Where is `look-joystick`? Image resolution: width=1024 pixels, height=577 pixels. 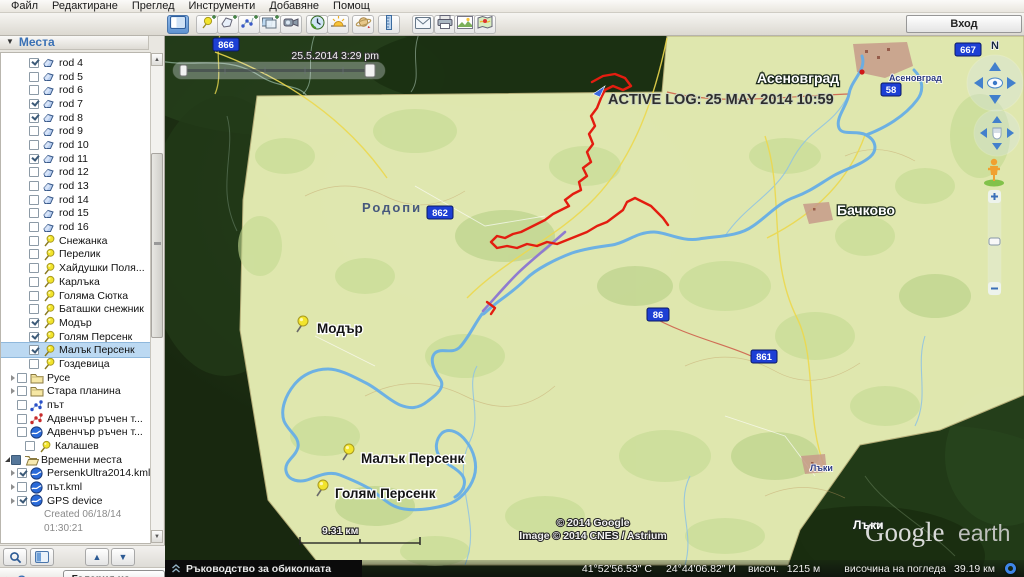 look-joystick is located at coordinates (995, 83).